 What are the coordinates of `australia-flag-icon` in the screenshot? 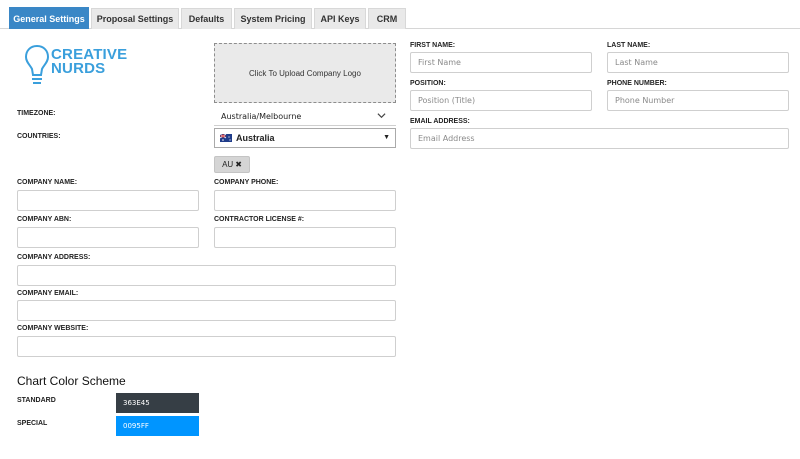 It's located at (226, 138).